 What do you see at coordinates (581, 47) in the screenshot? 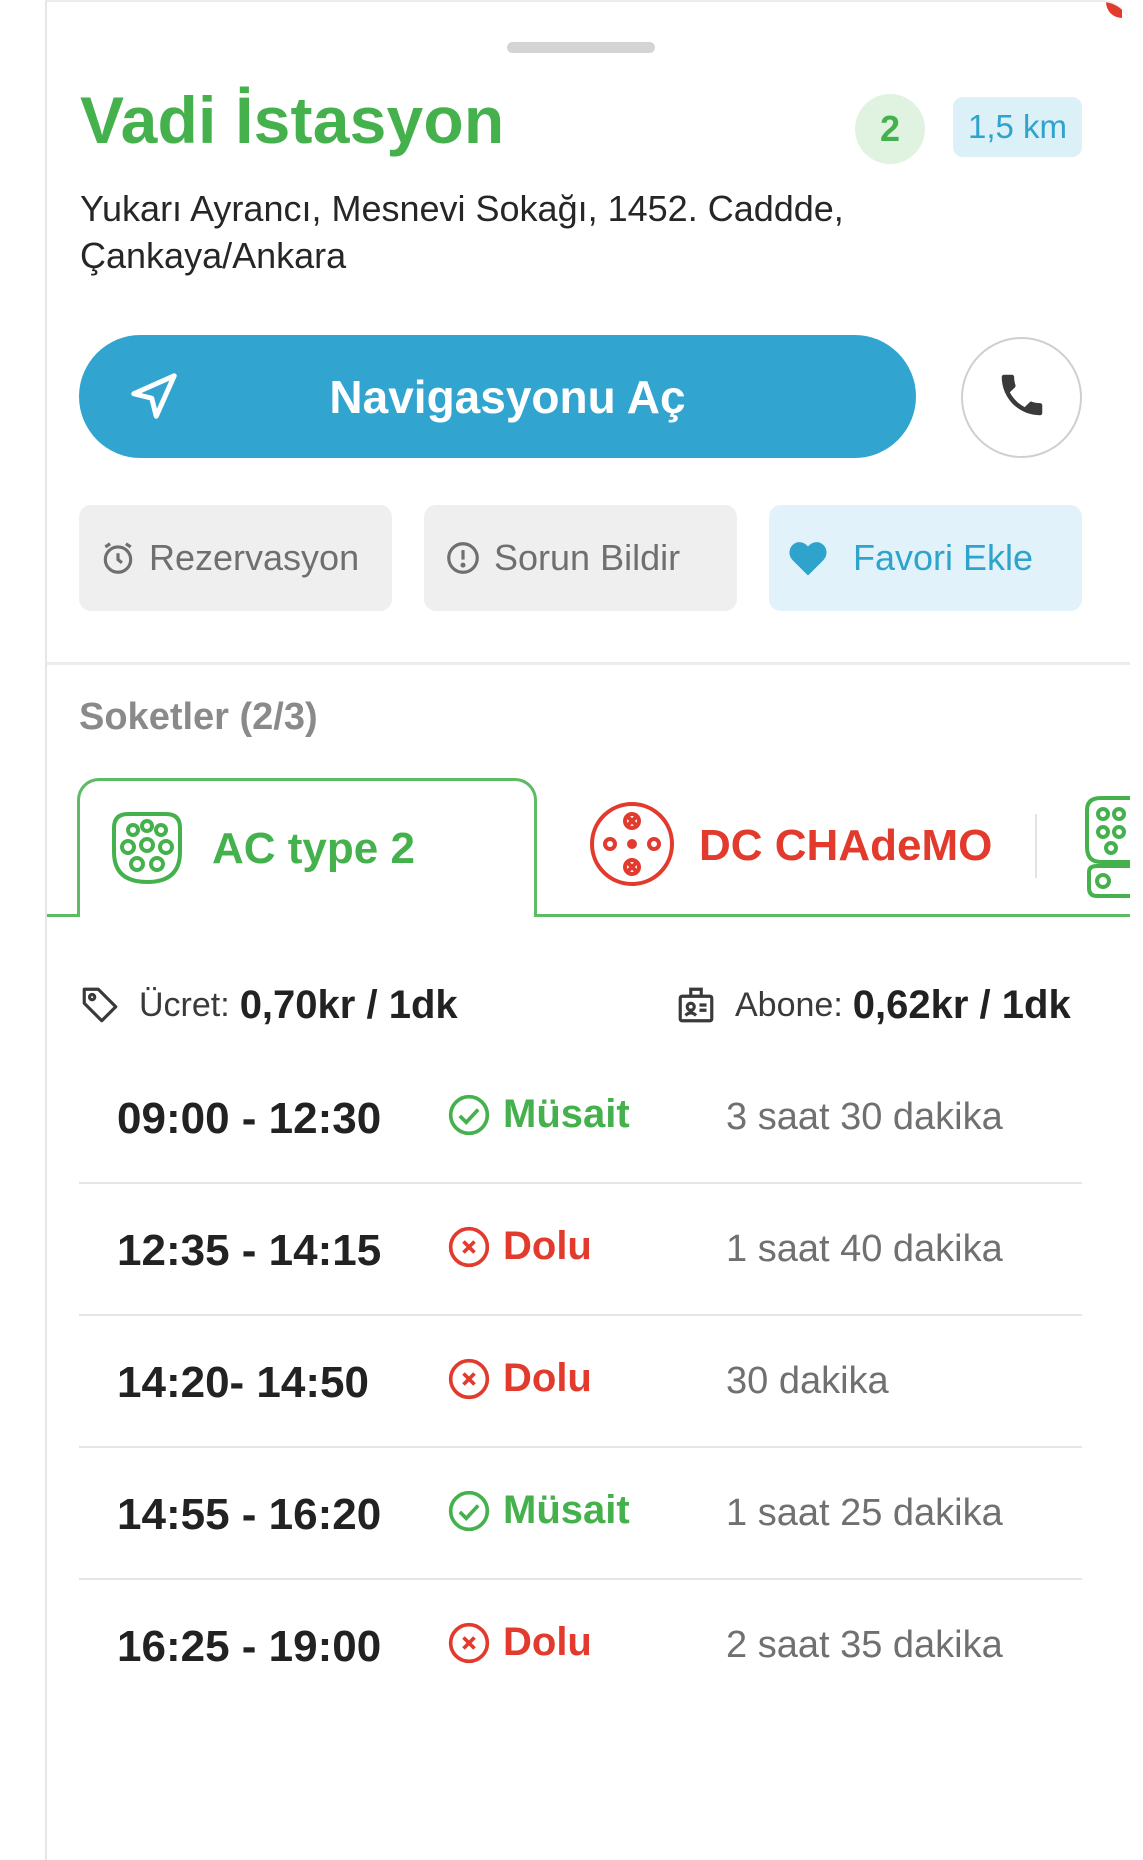
I see `drag-handle` at bounding box center [581, 47].